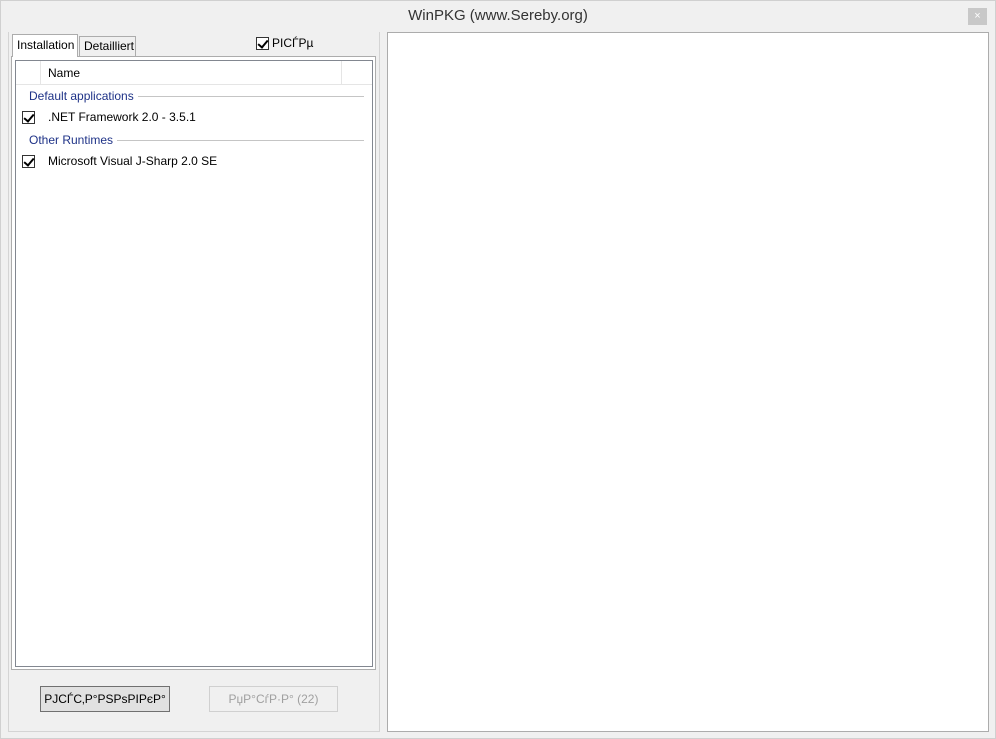  Describe the element at coordinates (105, 699) in the screenshot. I see `install-button: PJCЃC‚P°PSPsPIPєP°` at that location.